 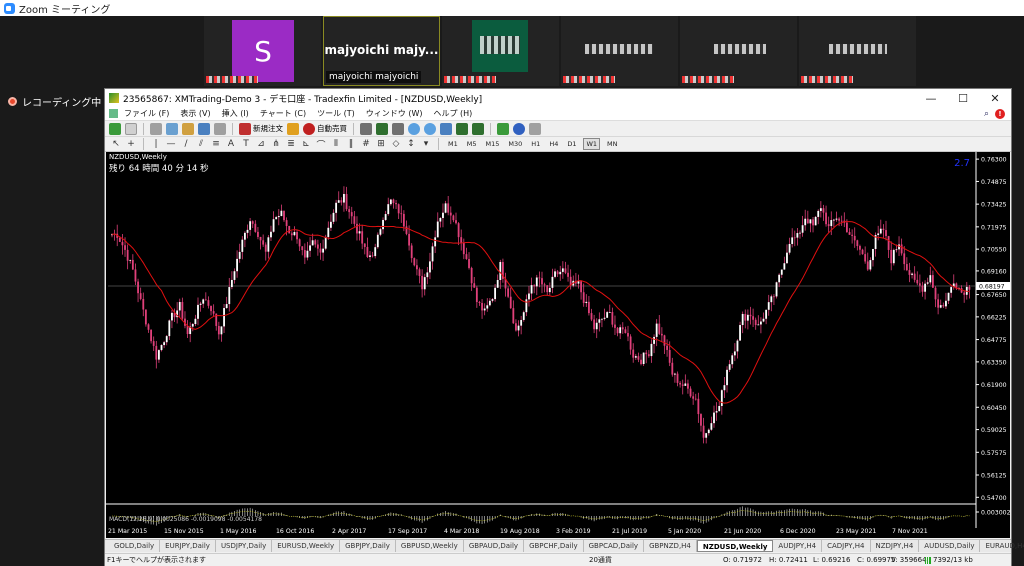 What do you see at coordinates (186, 144) in the screenshot?
I see `trendline-icon: /` at bounding box center [186, 144].